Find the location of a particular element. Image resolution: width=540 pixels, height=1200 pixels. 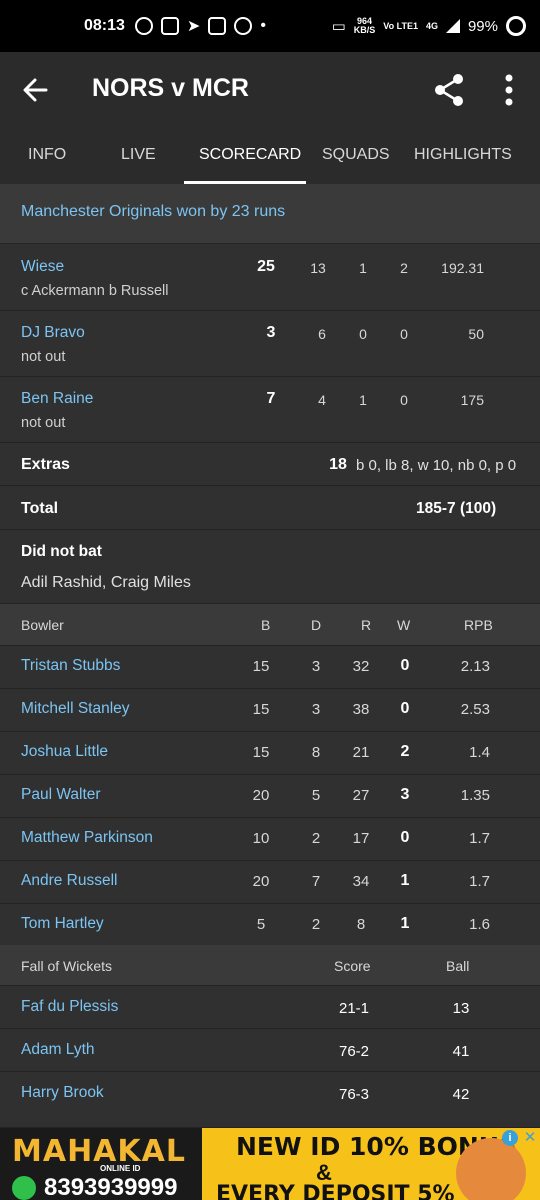

instagram-icon is located at coordinates (169, 26).